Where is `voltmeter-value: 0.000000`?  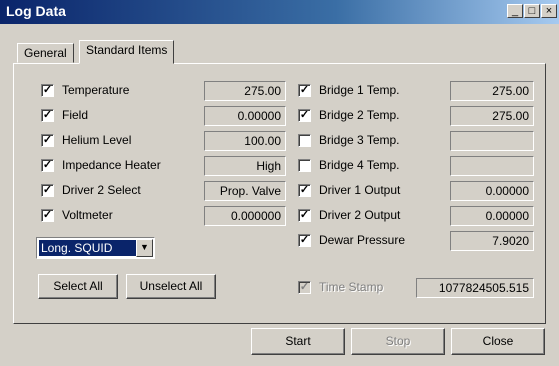 voltmeter-value: 0.000000 is located at coordinates (245, 216).